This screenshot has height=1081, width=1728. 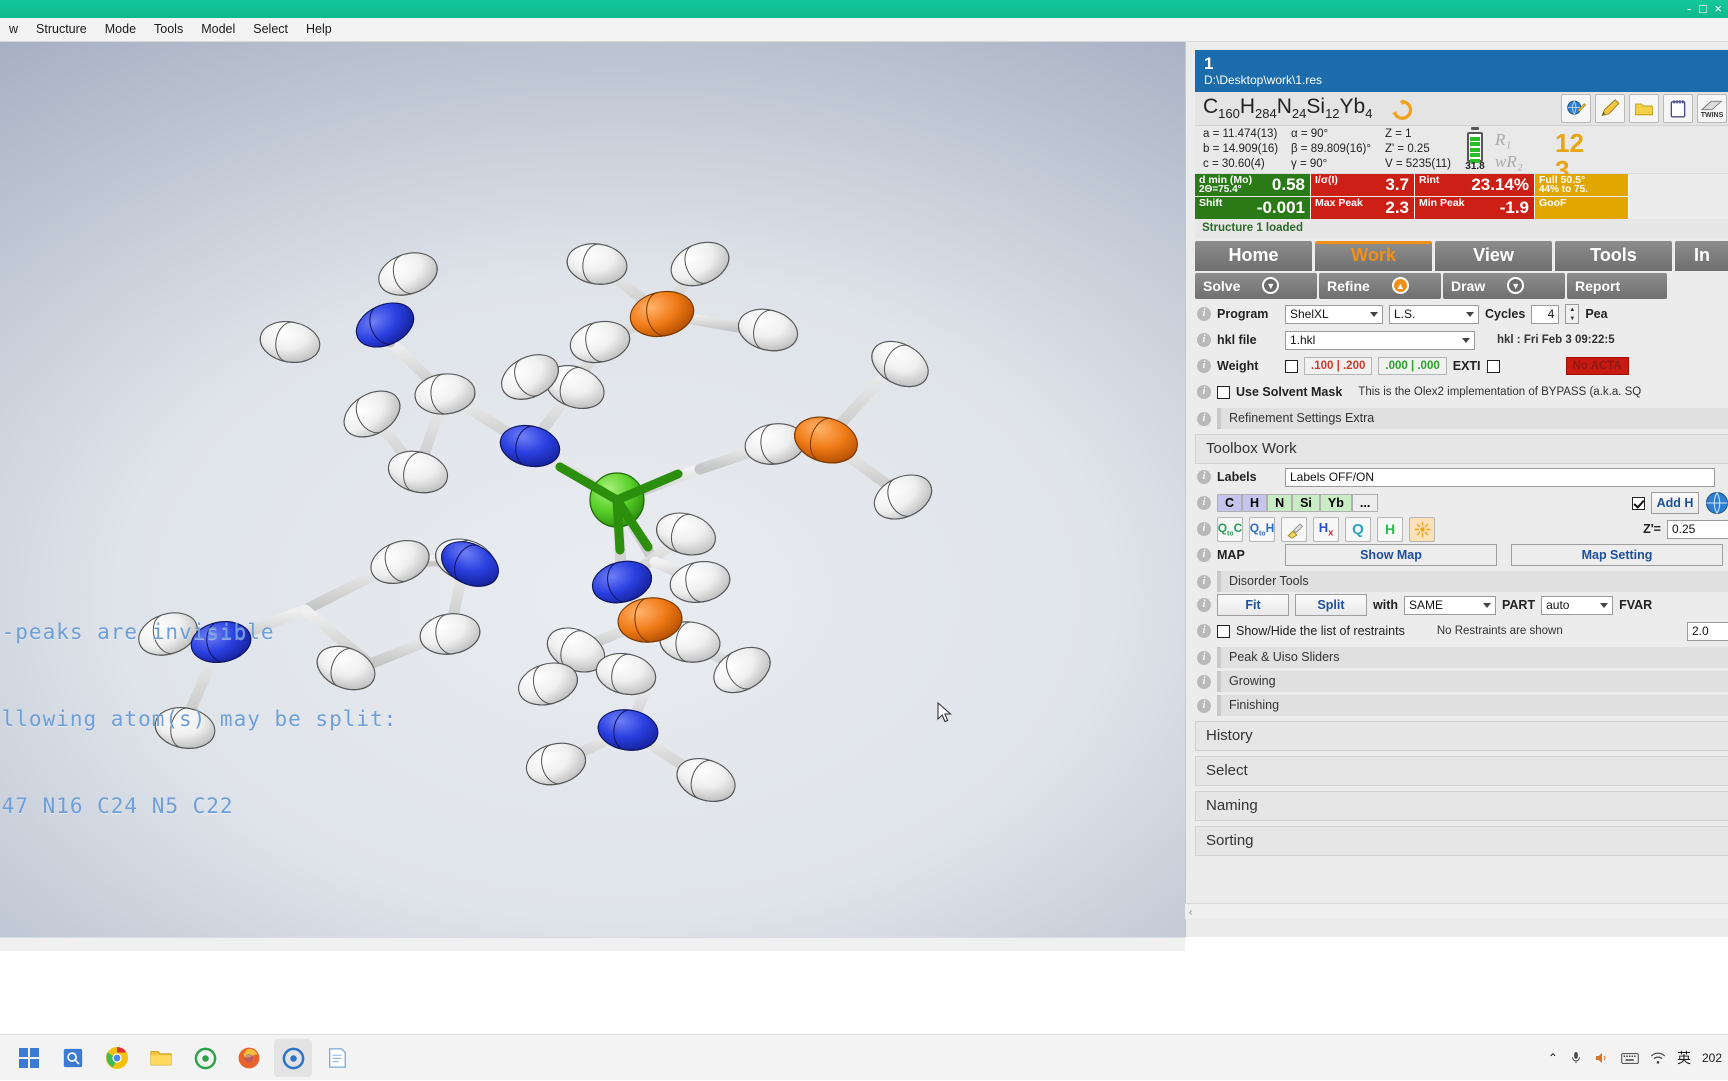 I want to click on solvent-mask-info-icon: i, so click(x=1204, y=392).